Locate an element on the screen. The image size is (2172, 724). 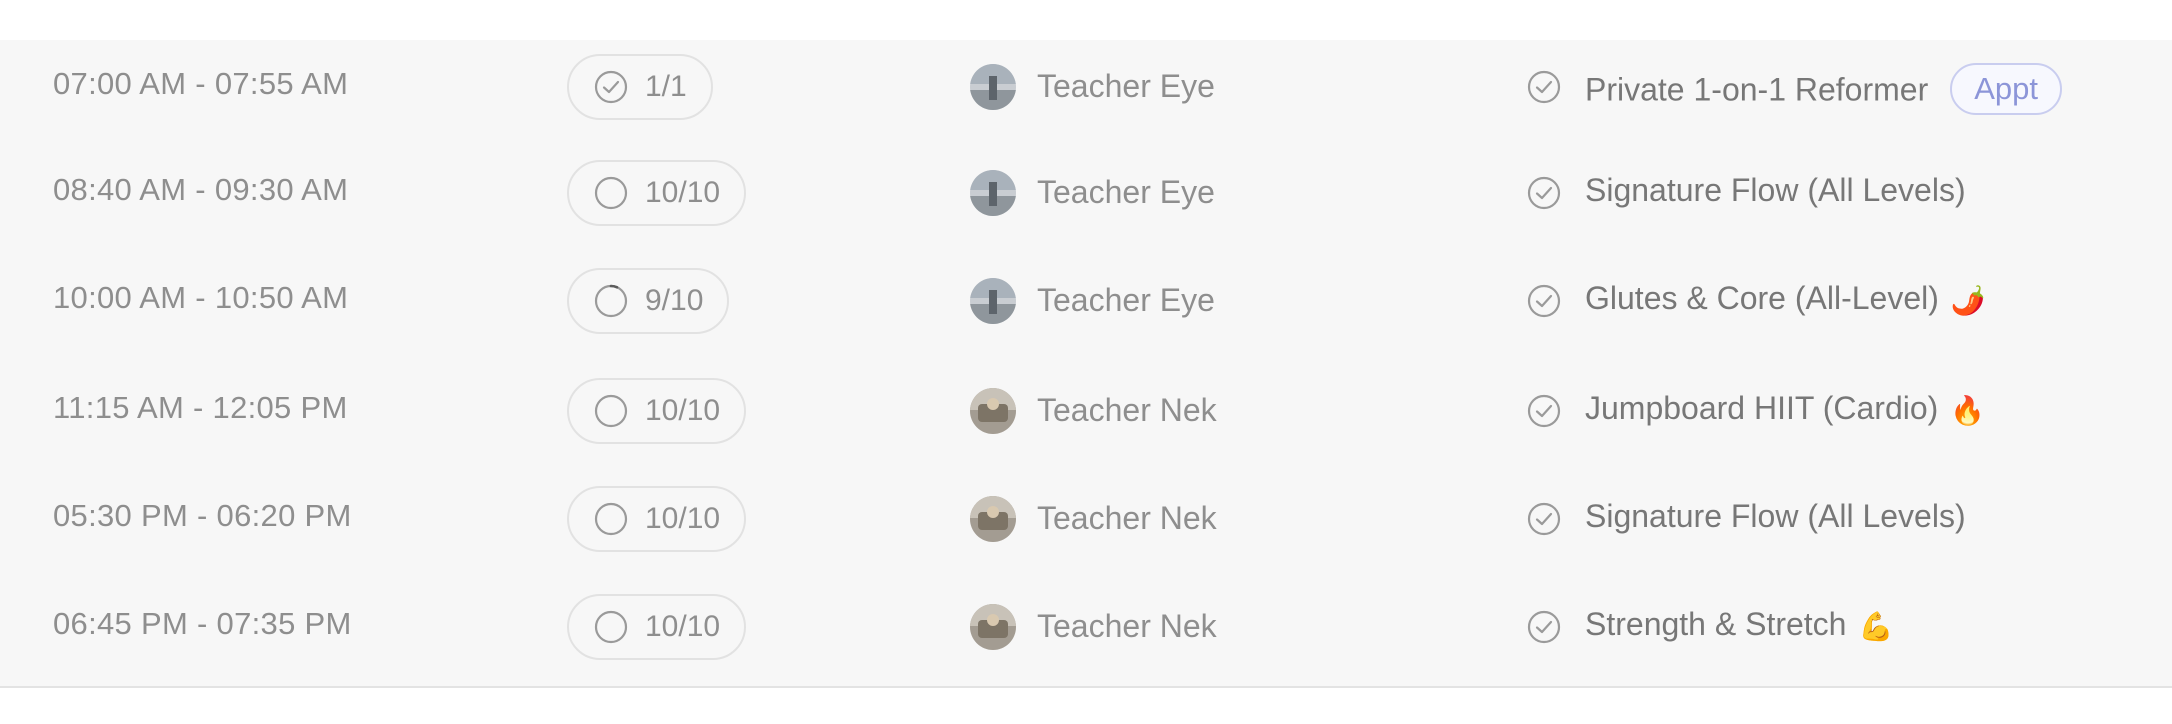
chili-pepper-icon: 🌶️ is located at coordinates (1968, 301).